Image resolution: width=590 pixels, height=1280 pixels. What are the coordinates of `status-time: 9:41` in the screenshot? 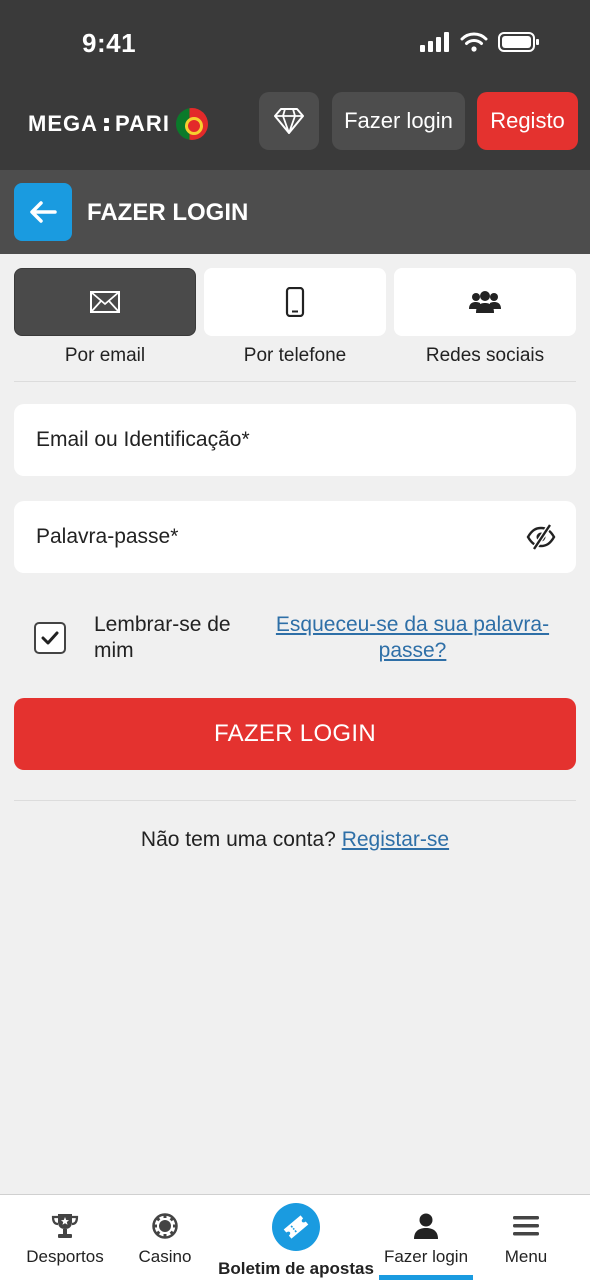 It's located at (109, 43).